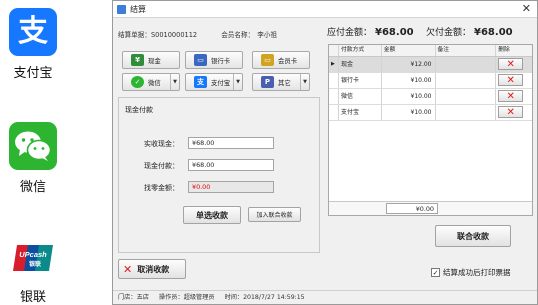  Describe the element at coordinates (142, 297) in the screenshot. I see `store-value: 五店` at that location.